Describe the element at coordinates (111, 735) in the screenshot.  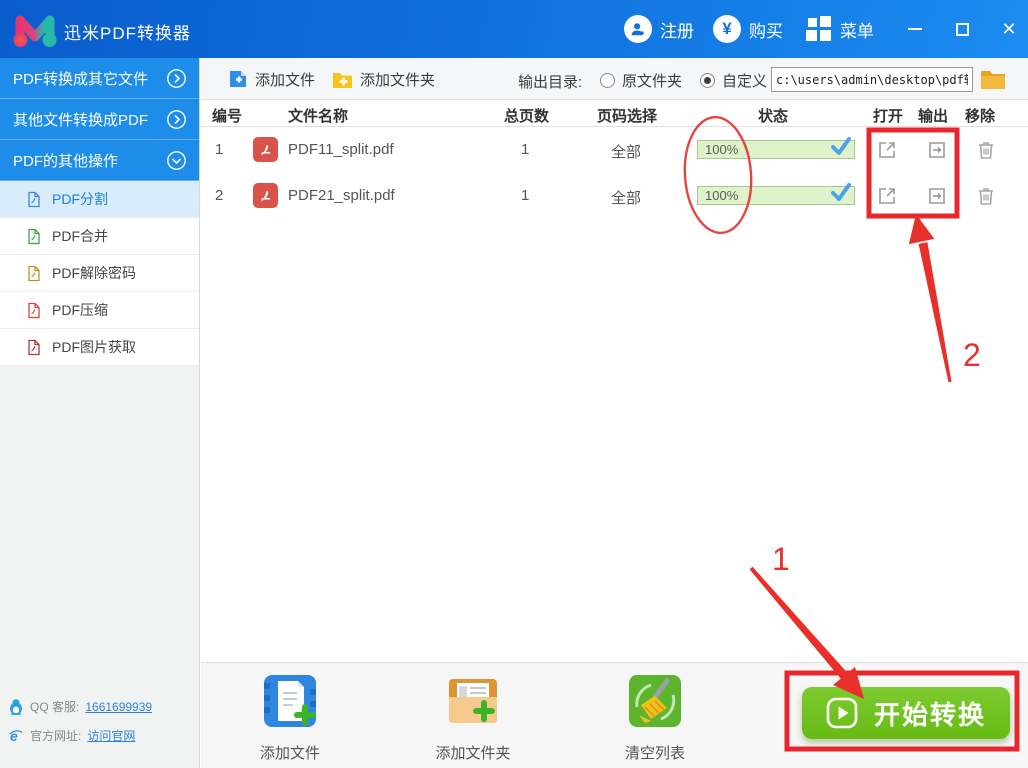
I see `website-link: 访问官网` at that location.